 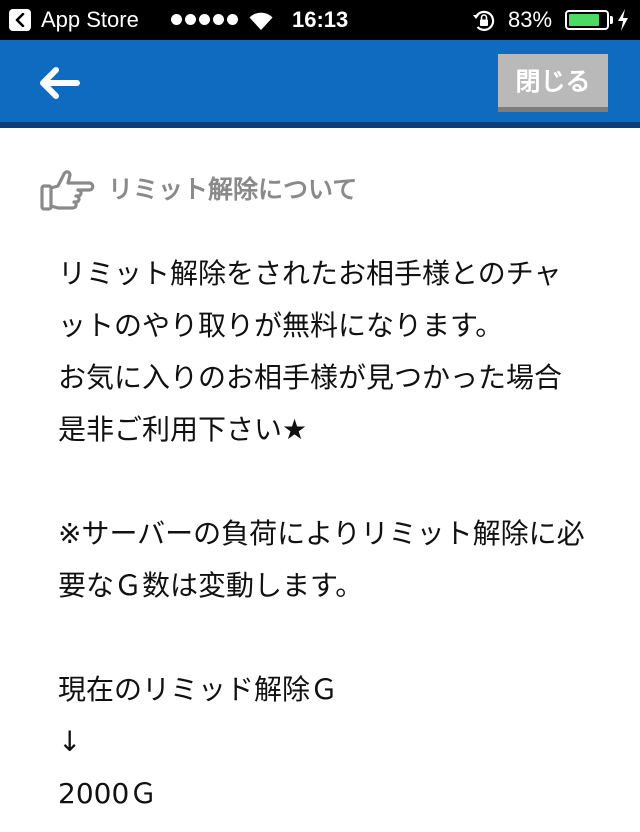 What do you see at coordinates (59, 83) in the screenshot?
I see `arrow-left-icon` at bounding box center [59, 83].